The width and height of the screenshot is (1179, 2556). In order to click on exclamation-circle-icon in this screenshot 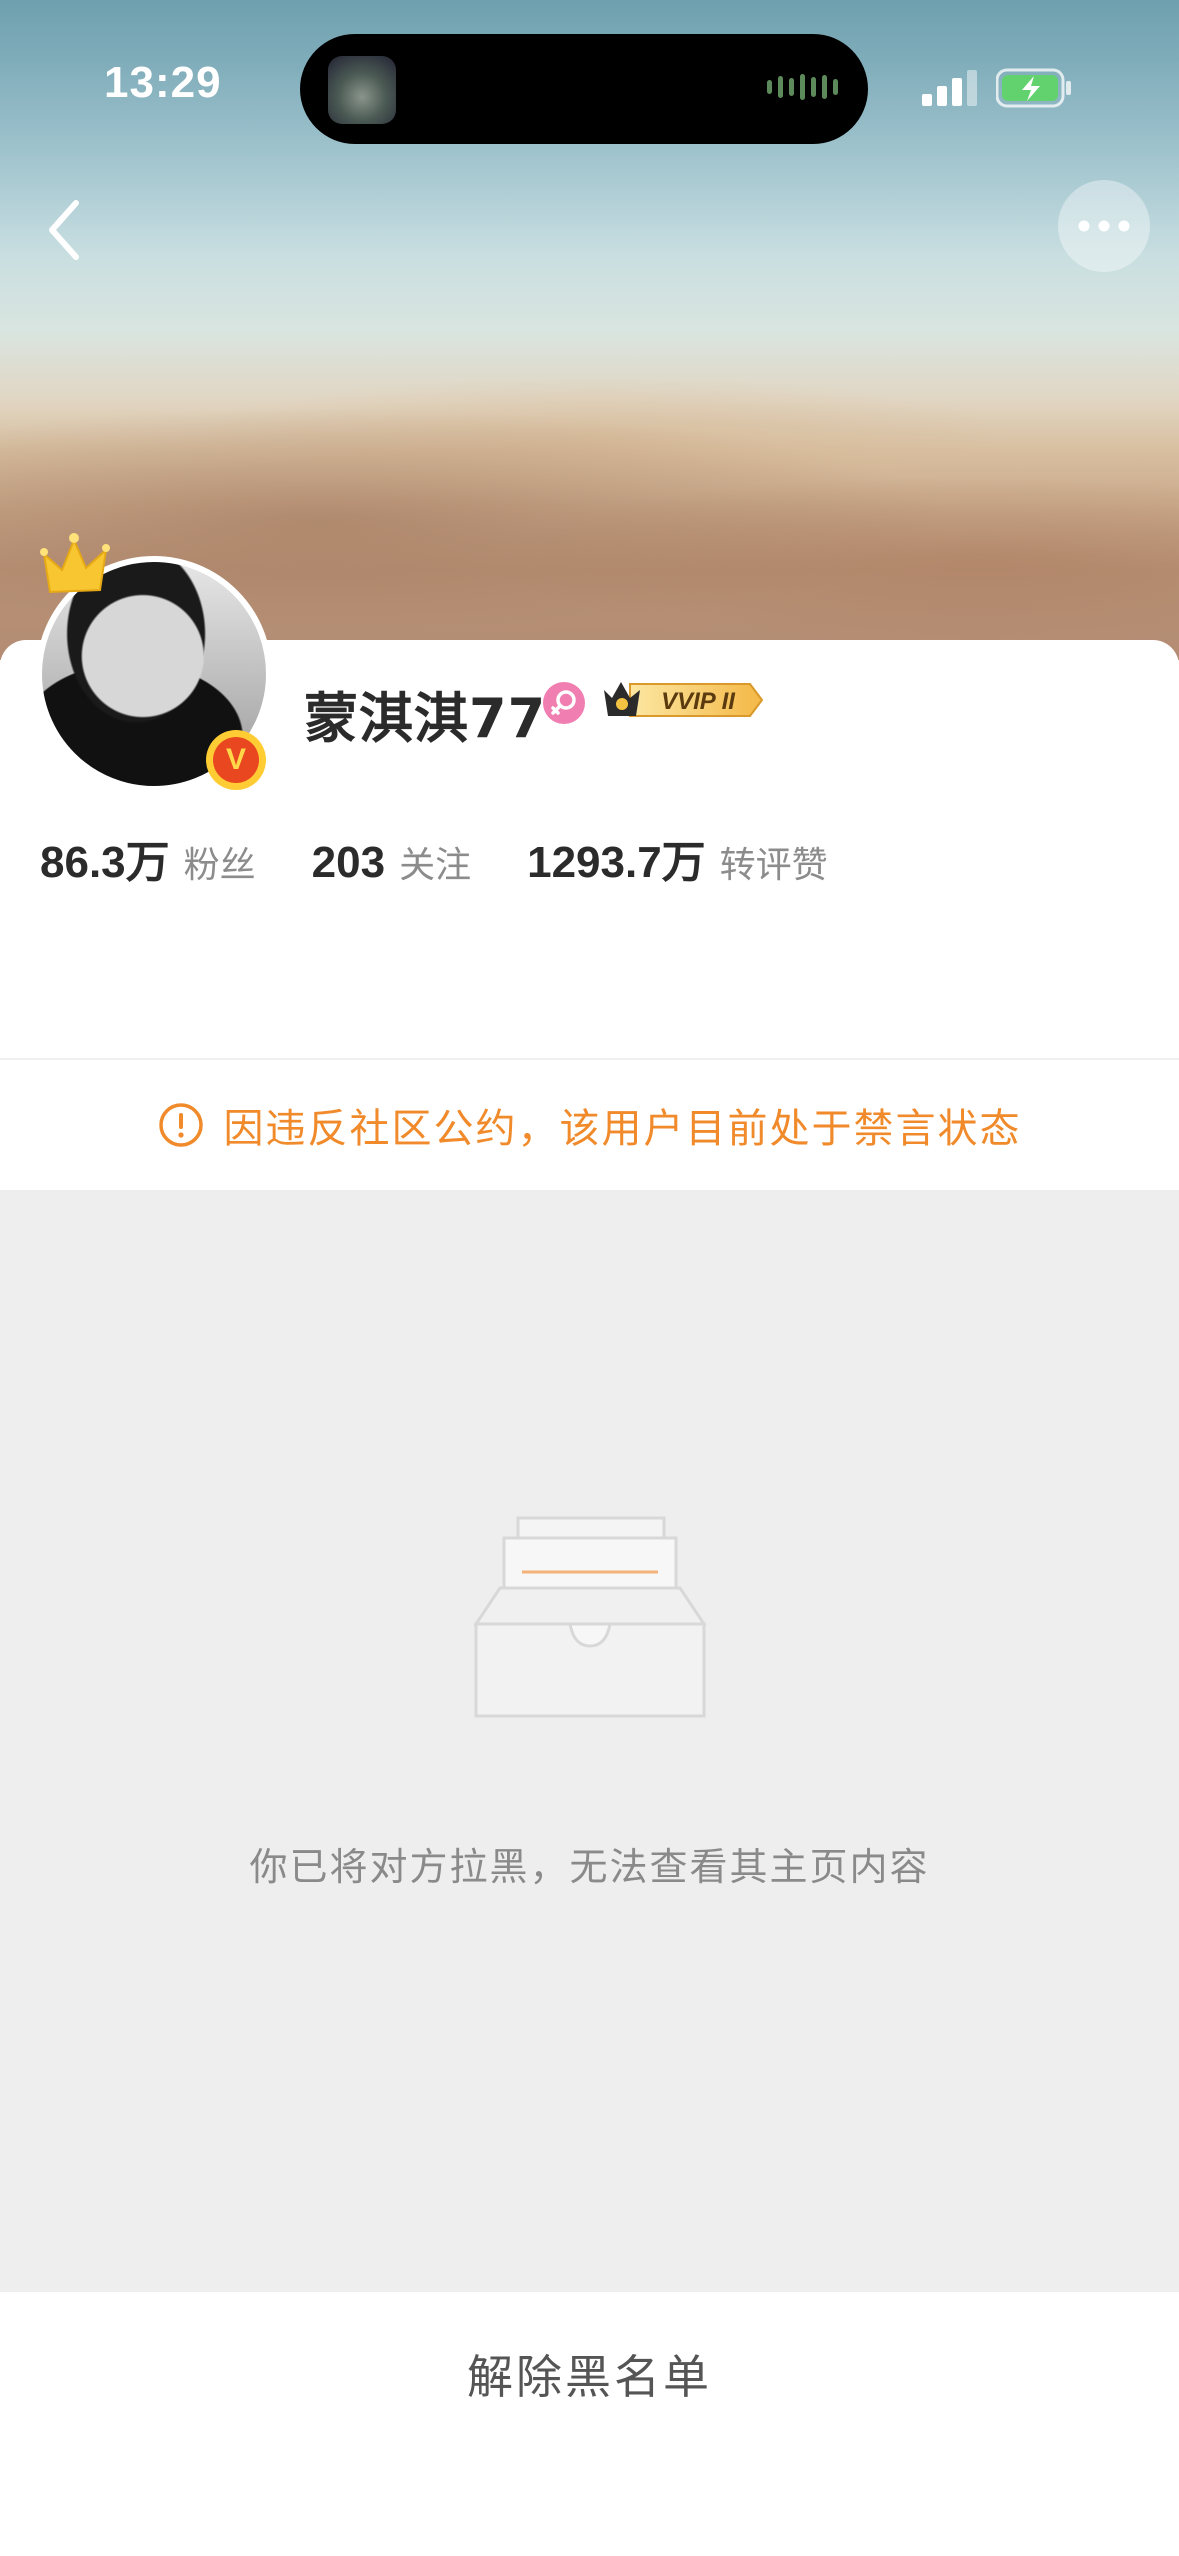, I will do `click(180, 1125)`.